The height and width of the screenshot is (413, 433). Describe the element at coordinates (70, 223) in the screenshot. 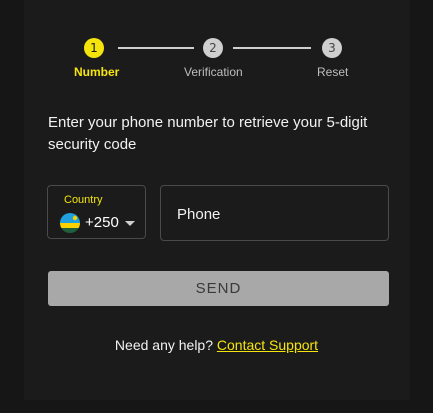

I see `rwanda-flag-icon` at that location.